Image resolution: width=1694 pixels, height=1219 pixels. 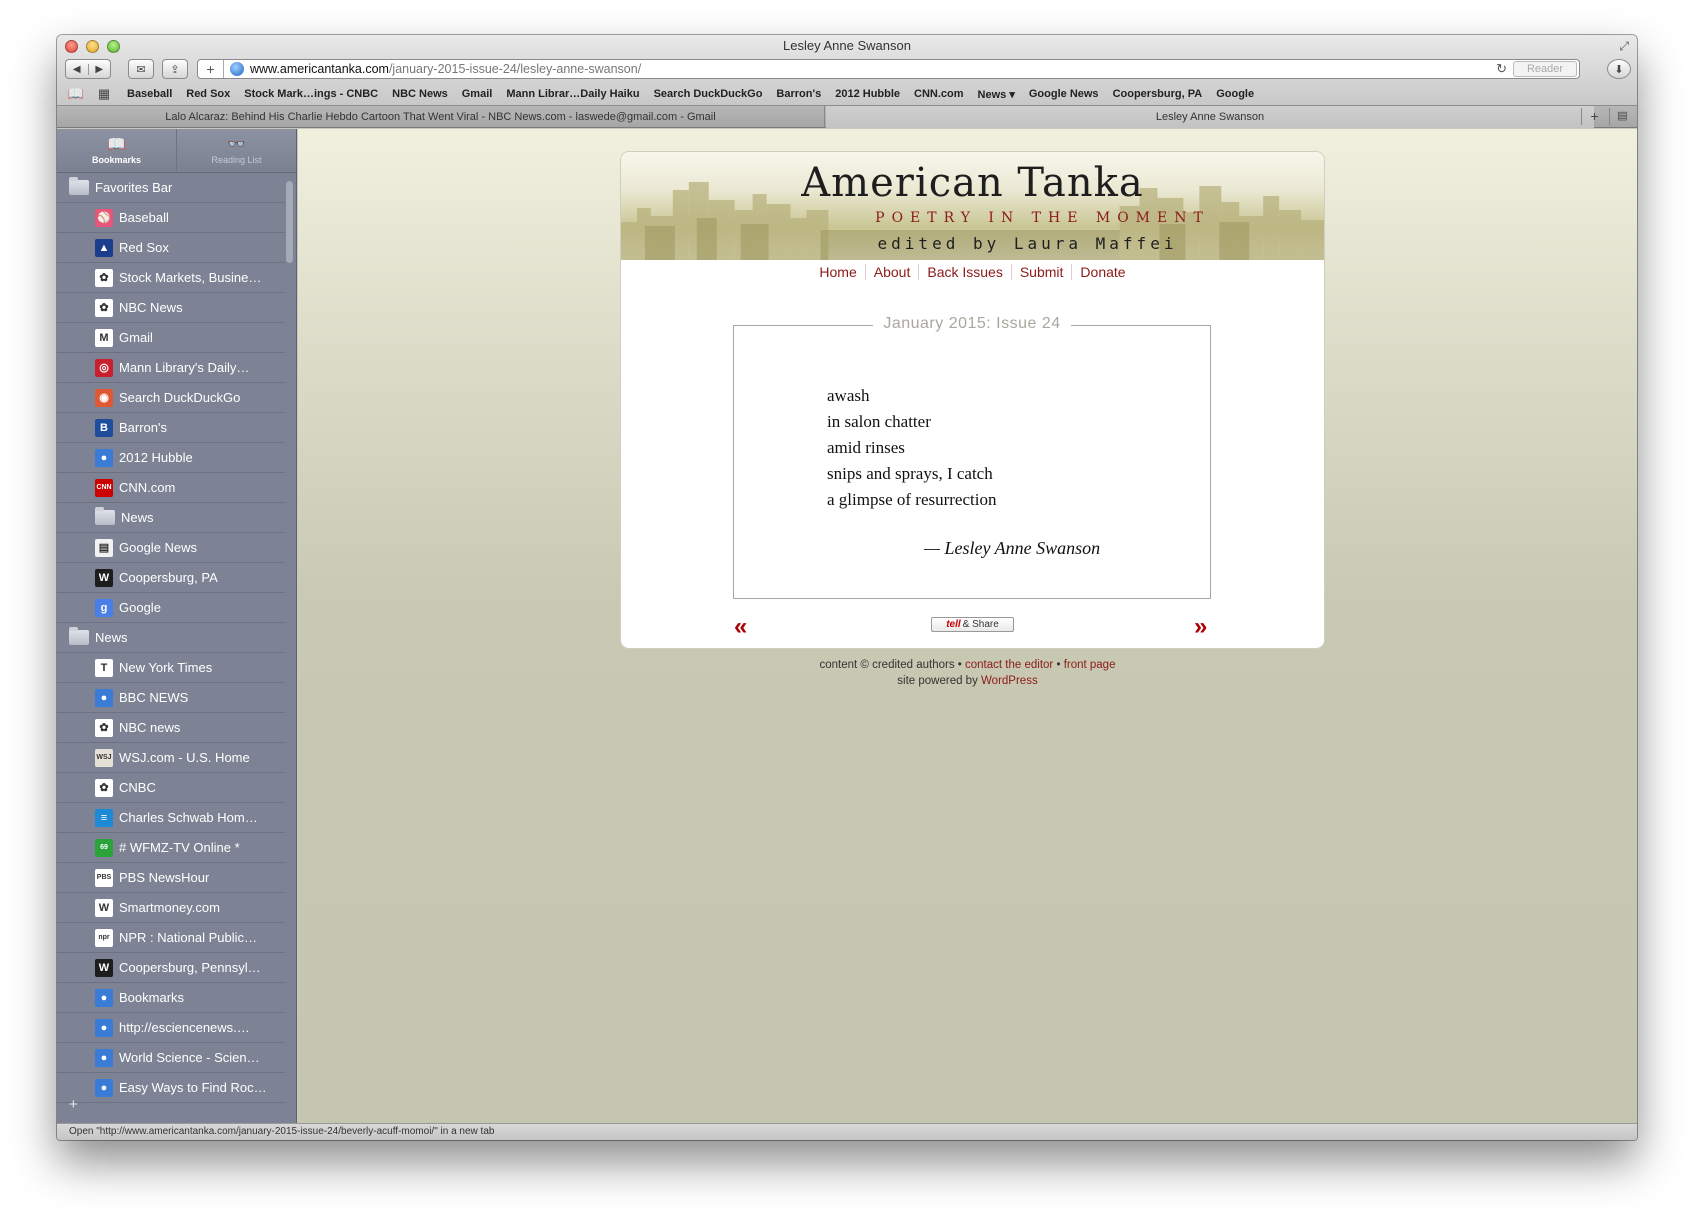 I want to click on sidebar-item-label: NBC news, so click(x=150, y=727).